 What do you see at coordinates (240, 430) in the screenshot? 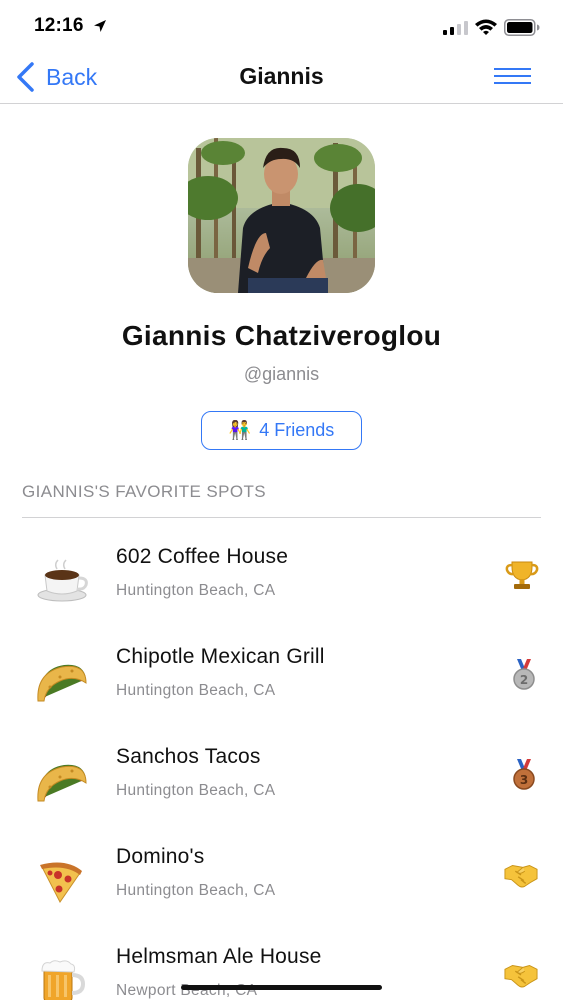
I see `couple-icon: 👫` at bounding box center [240, 430].